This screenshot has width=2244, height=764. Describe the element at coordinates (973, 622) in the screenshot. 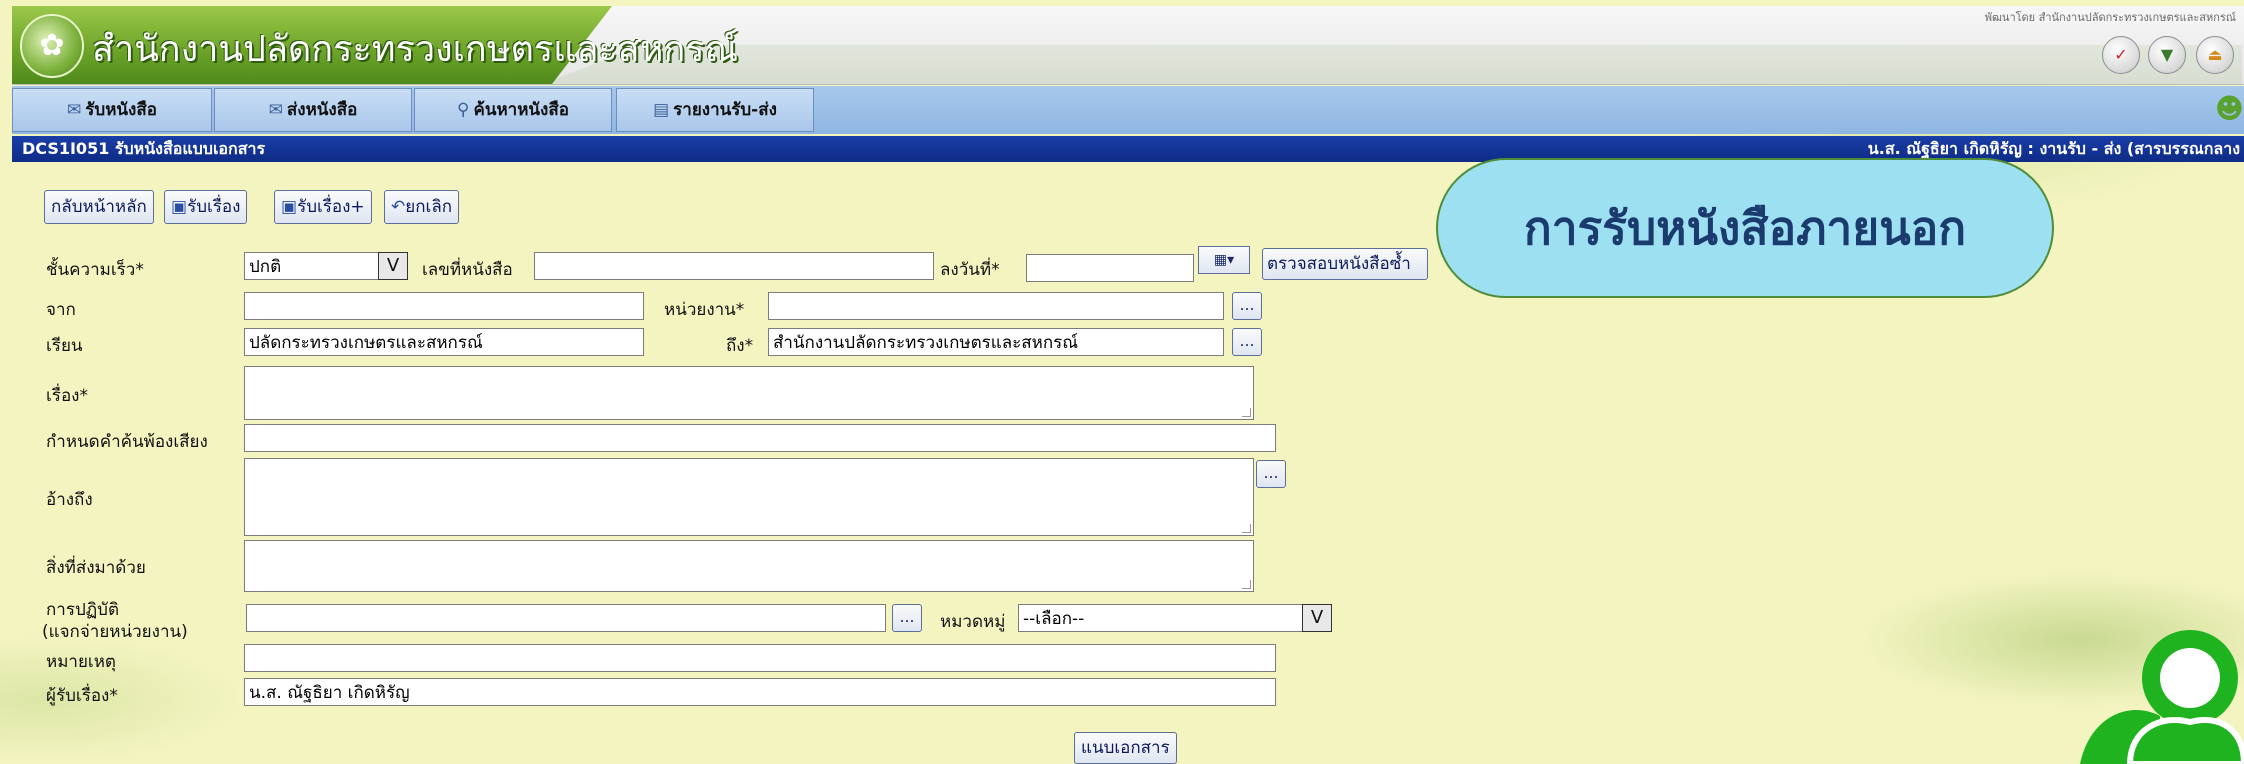

I see `category-label: หมวดหมู่` at that location.